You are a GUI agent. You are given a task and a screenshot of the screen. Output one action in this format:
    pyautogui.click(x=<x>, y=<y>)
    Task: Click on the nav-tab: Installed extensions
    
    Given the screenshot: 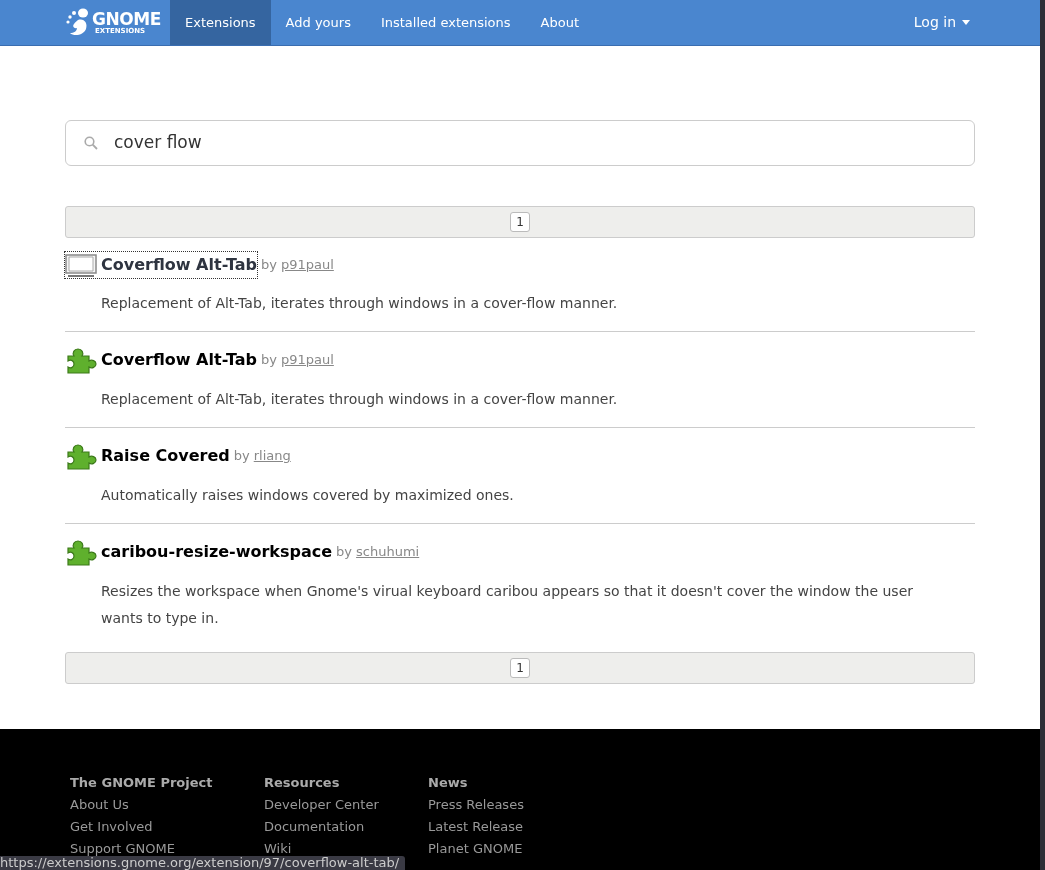 What is the action you would take?
    pyautogui.click(x=445, y=22)
    